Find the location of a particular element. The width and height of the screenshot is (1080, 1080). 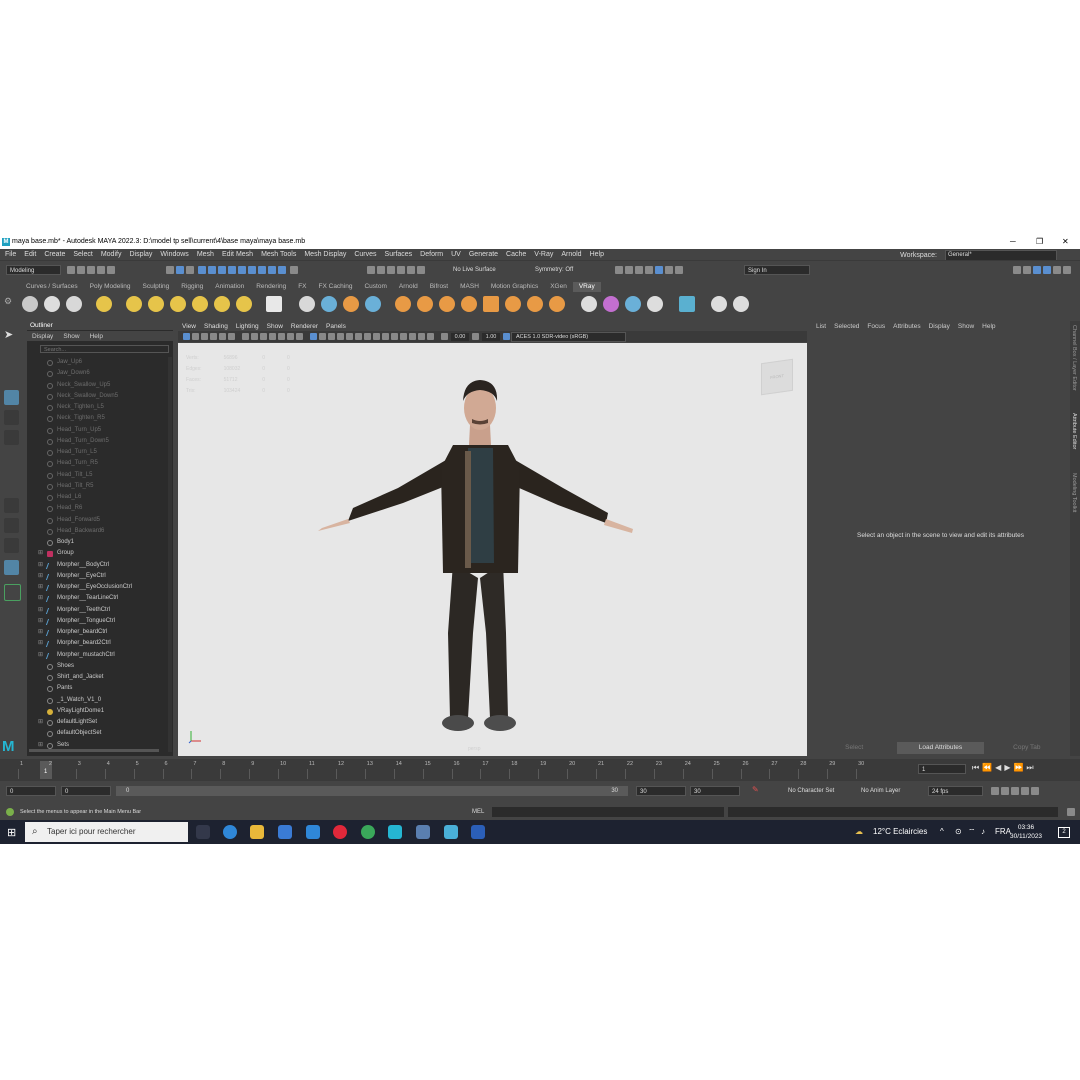

vray-tools-shelf-icon is located at coordinates (588, 304).